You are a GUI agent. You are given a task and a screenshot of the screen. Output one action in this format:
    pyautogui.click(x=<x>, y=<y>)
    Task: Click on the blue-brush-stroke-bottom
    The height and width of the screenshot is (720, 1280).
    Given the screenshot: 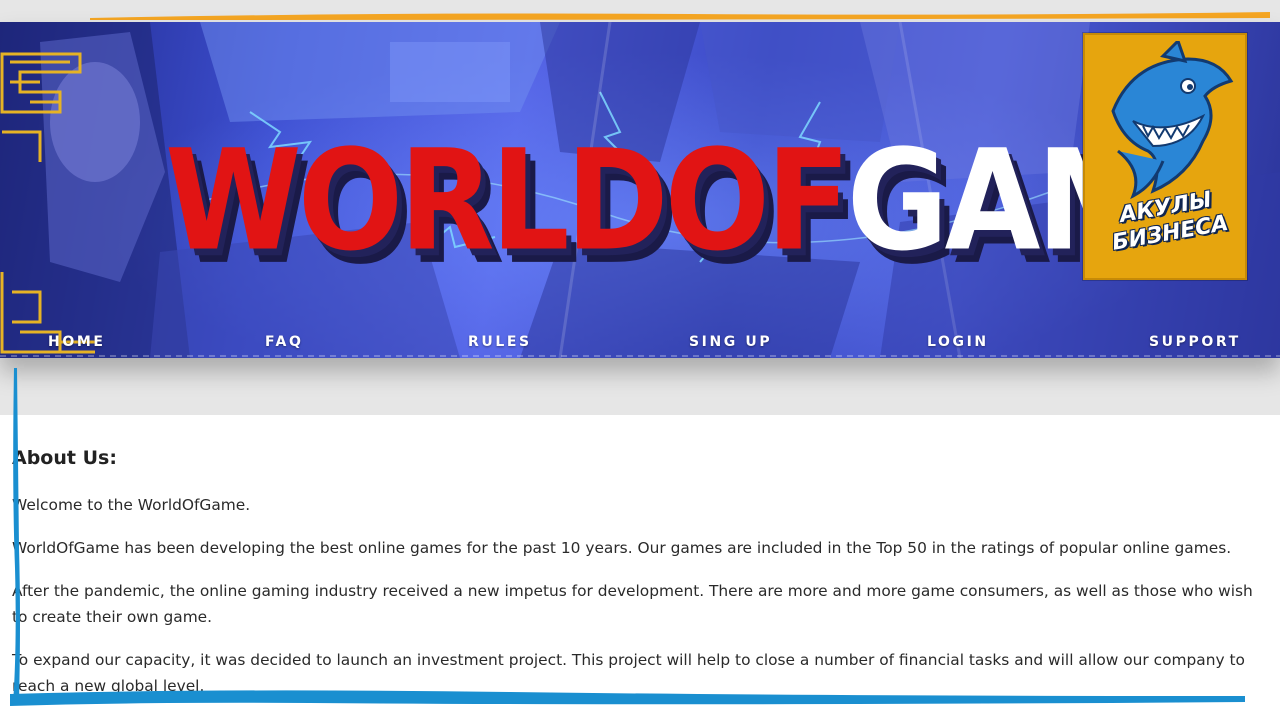 What is the action you would take?
    pyautogui.click(x=627, y=698)
    